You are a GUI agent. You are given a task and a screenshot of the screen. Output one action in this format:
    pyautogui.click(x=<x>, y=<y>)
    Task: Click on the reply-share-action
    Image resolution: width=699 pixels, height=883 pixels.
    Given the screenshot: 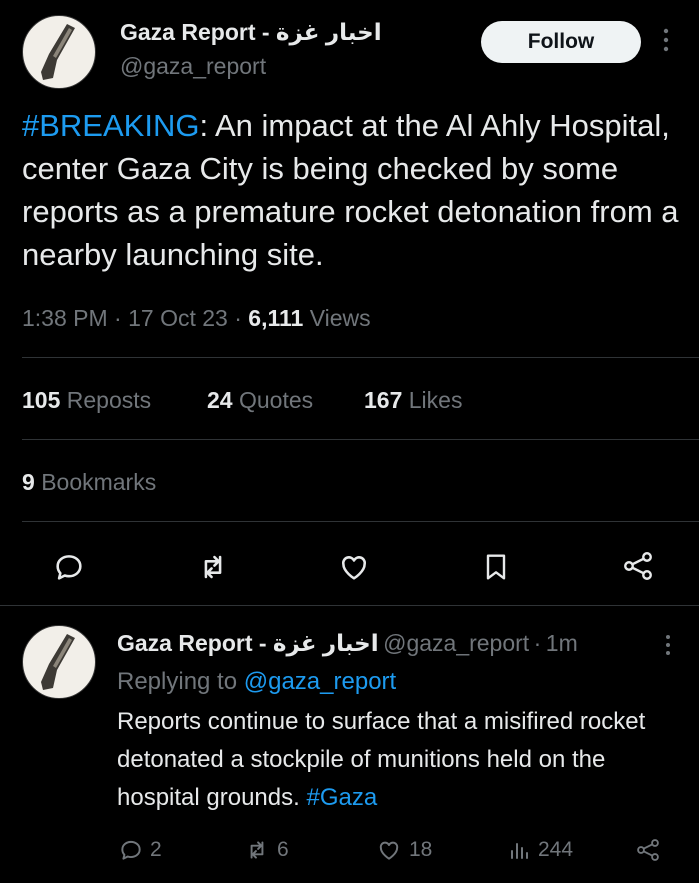 What is the action you would take?
    pyautogui.click(x=648, y=850)
    